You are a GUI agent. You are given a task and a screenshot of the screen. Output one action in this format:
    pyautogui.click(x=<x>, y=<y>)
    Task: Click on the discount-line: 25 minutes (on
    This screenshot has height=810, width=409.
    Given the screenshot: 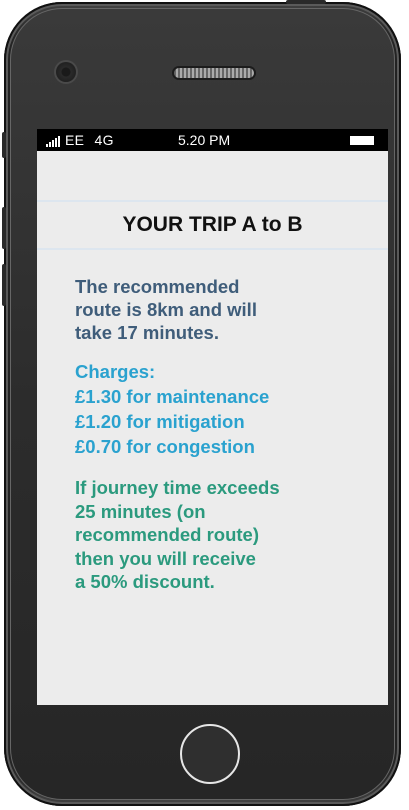 What is the action you would take?
    pyautogui.click(x=140, y=511)
    